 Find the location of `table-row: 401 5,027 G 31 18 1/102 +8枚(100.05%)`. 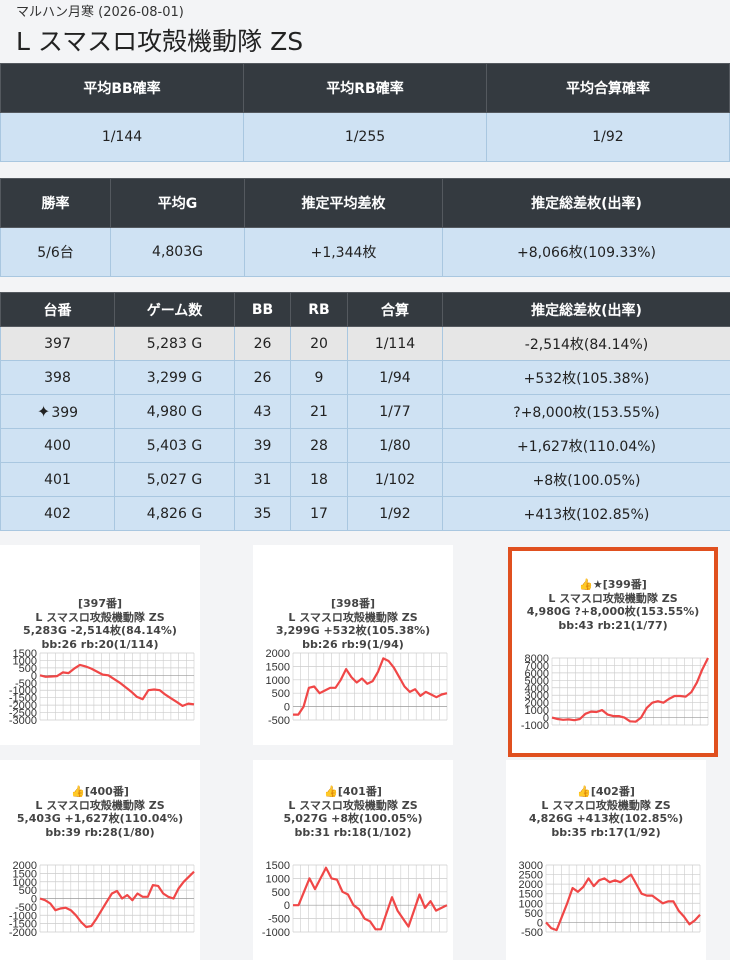

table-row: 401 5,027 G 31 18 1/102 +8枚(100.05%) is located at coordinates (365, 479).